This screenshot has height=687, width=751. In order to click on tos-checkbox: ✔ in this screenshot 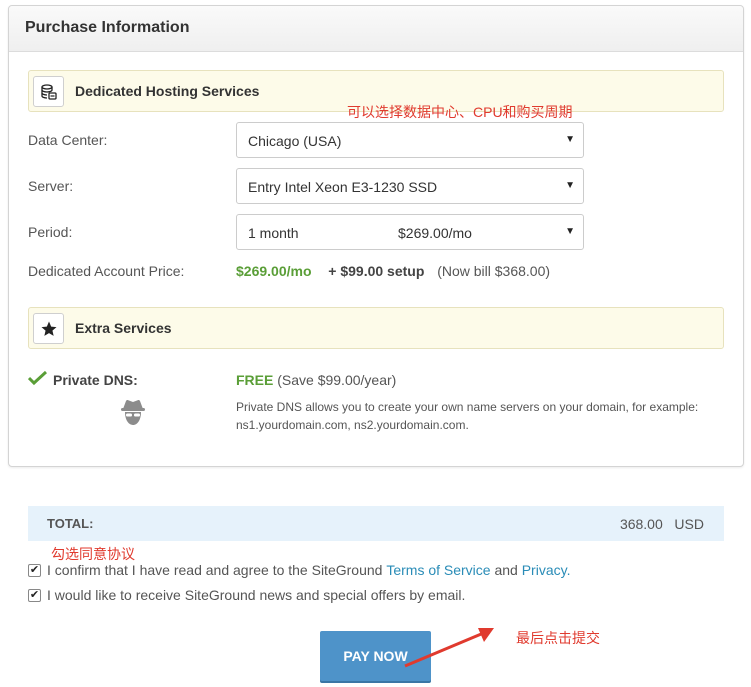, I will do `click(34, 570)`.